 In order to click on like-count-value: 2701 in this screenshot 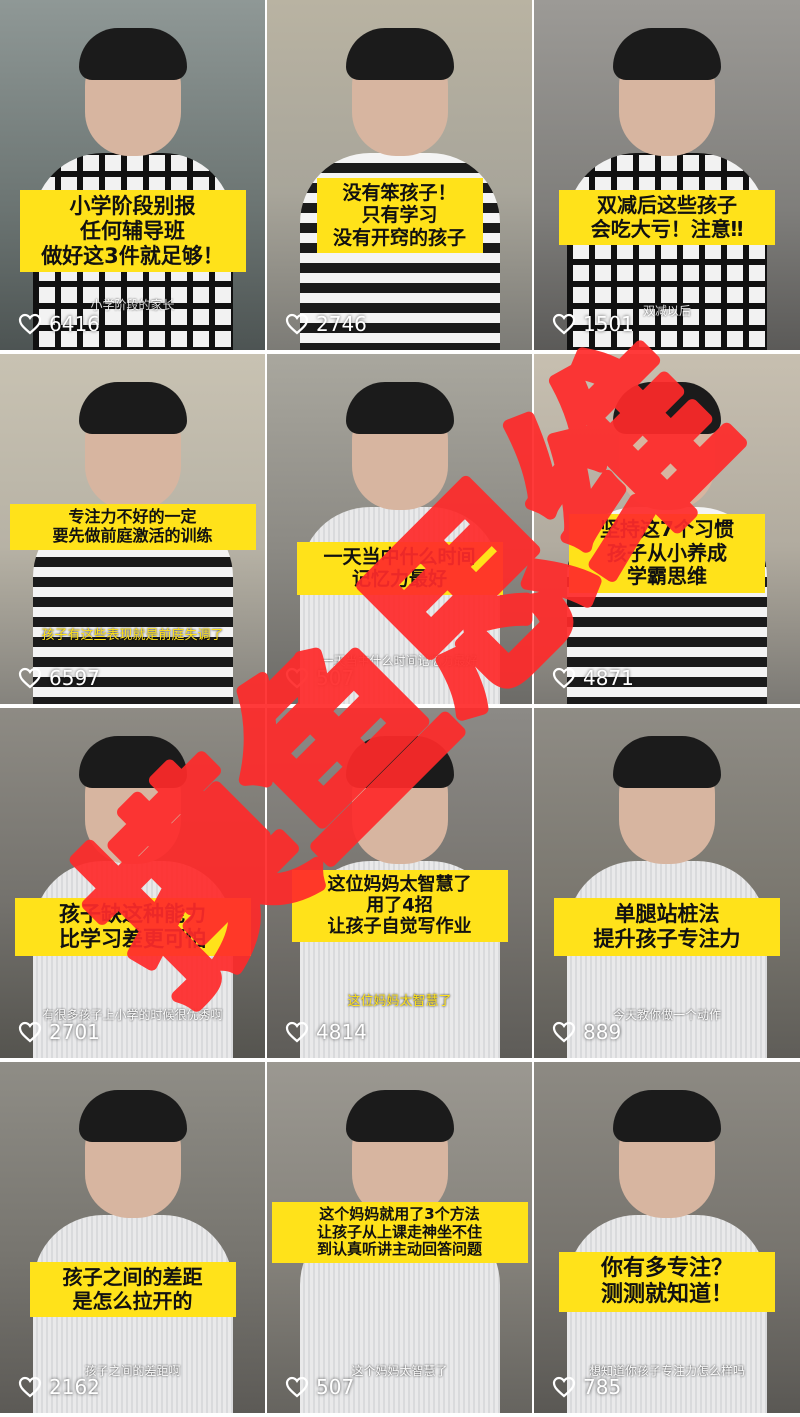, I will do `click(74, 1032)`.